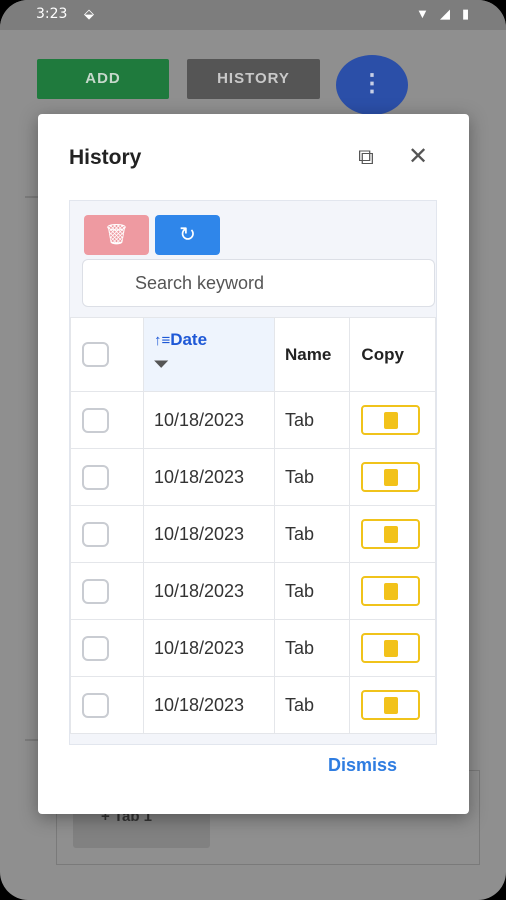 This screenshot has height=900, width=506. I want to click on date-column-header: ↑≡Date ⏷, so click(209, 354).